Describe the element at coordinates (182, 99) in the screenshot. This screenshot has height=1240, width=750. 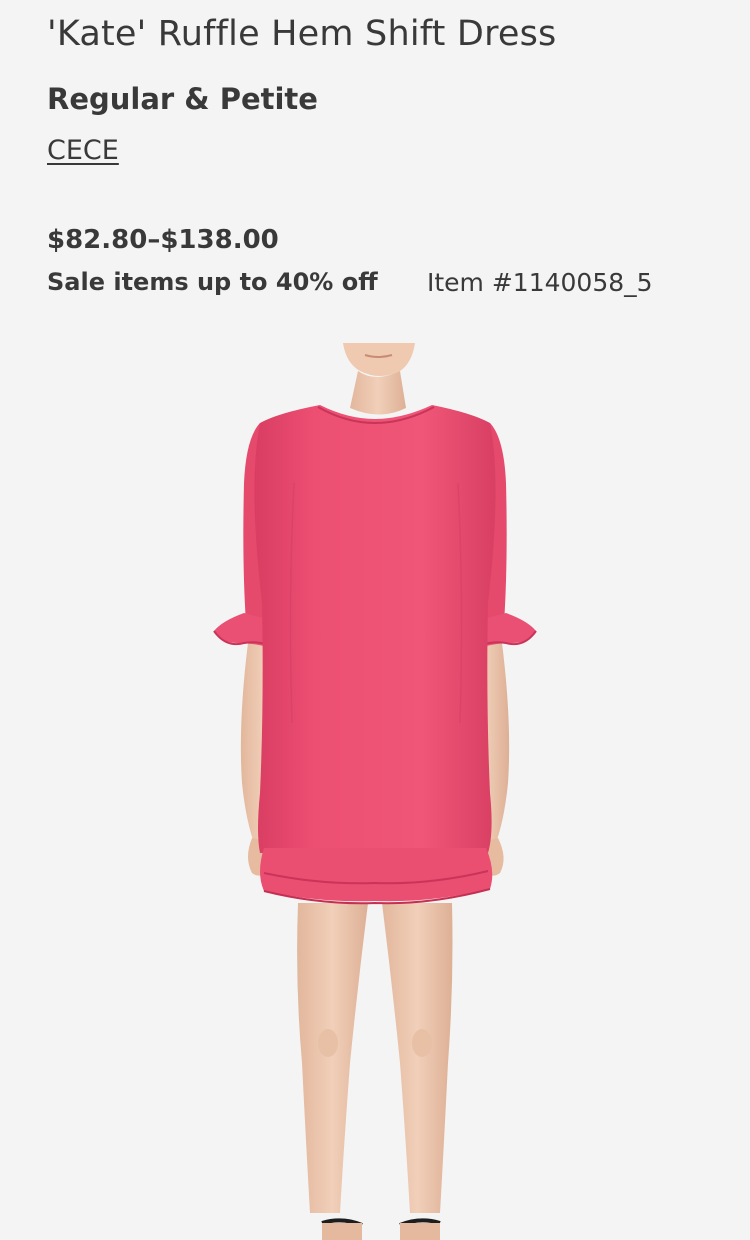
I see `fit-options: Regular & Petite` at that location.